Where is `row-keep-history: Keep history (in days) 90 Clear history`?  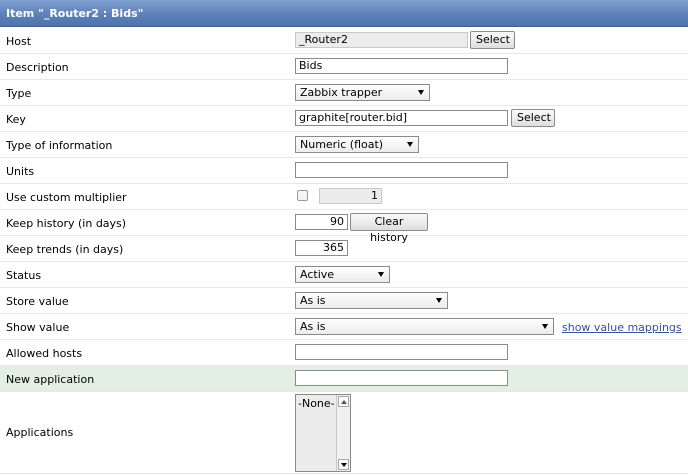
row-keep-history: Keep history (in days) 90 Clear history is located at coordinates (344, 227).